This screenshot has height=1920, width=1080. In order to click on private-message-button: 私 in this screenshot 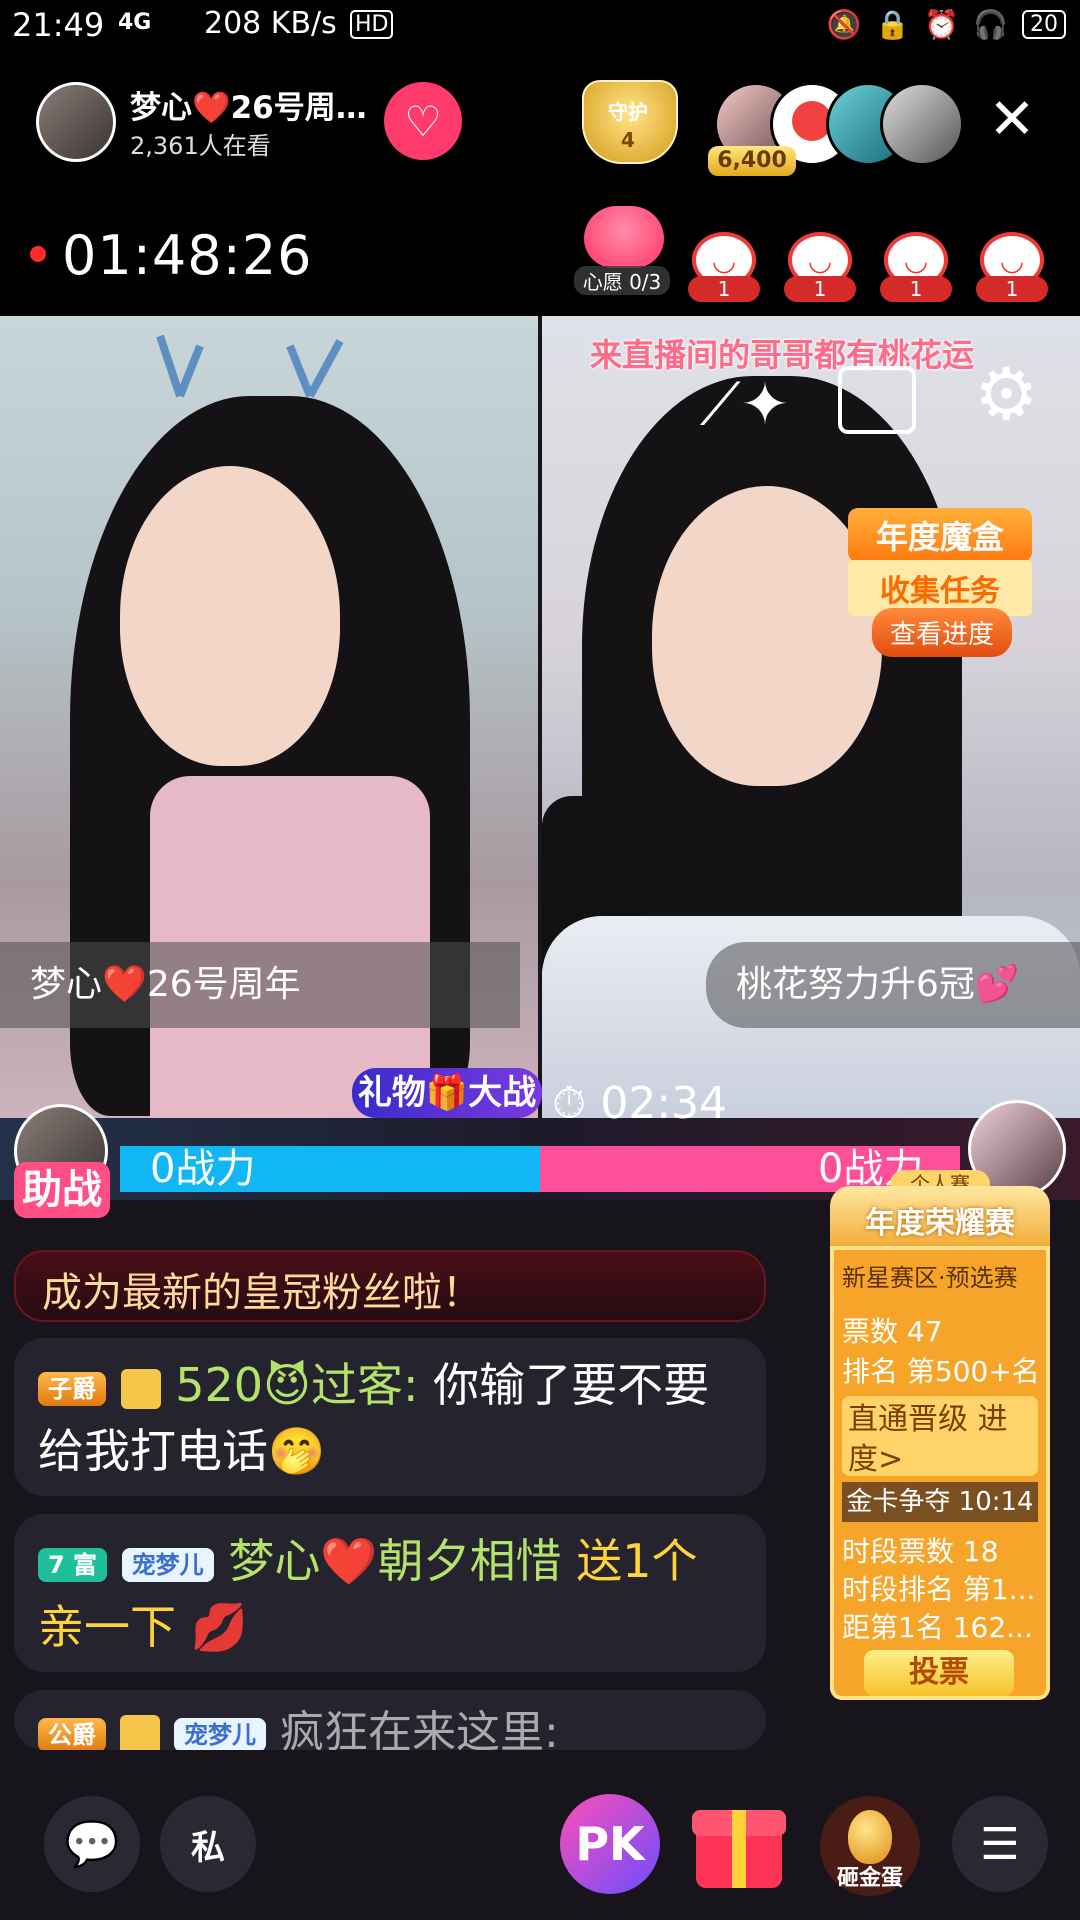, I will do `click(208, 1844)`.